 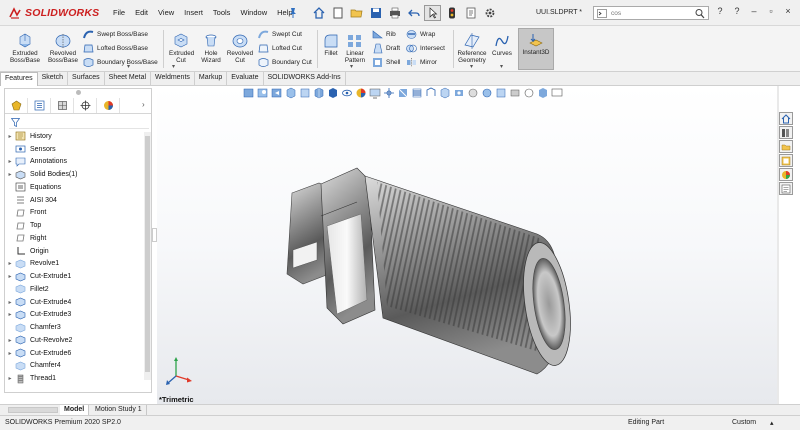 I want to click on tab-features: Features, so click(x=19, y=79).